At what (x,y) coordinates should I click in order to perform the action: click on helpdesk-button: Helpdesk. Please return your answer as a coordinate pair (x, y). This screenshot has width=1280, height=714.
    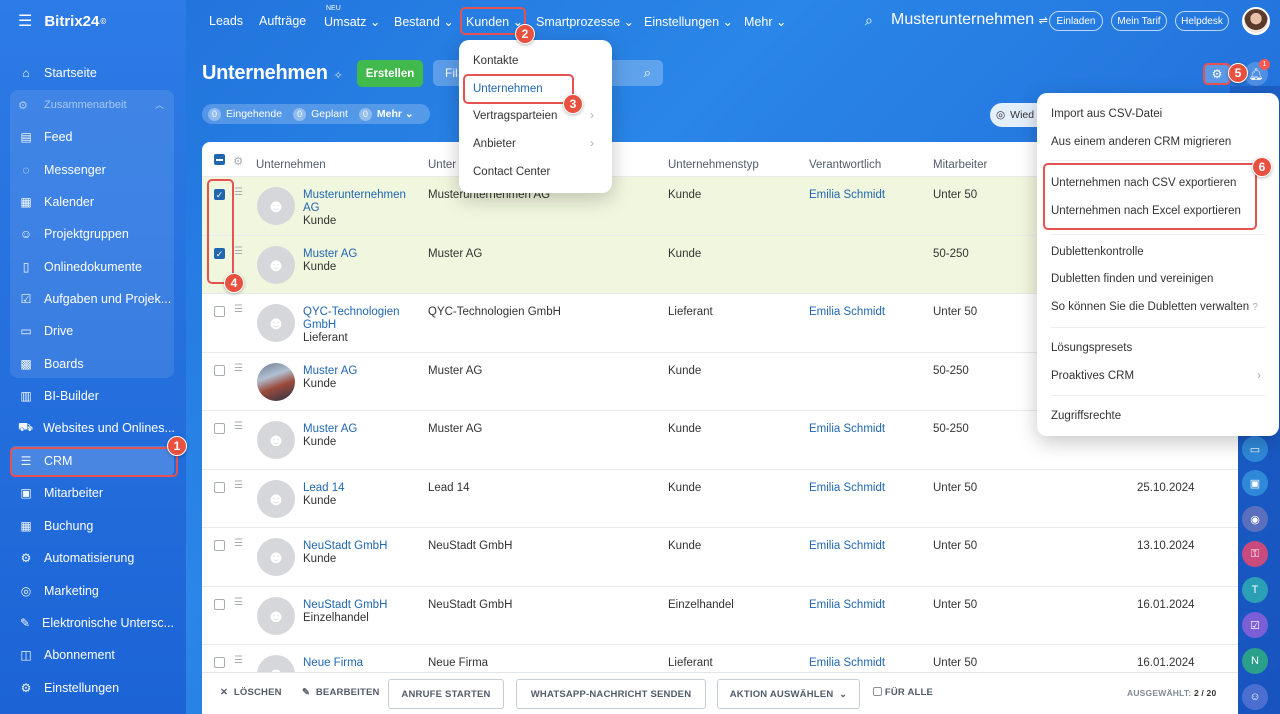
    Looking at the image, I should click on (1202, 21).